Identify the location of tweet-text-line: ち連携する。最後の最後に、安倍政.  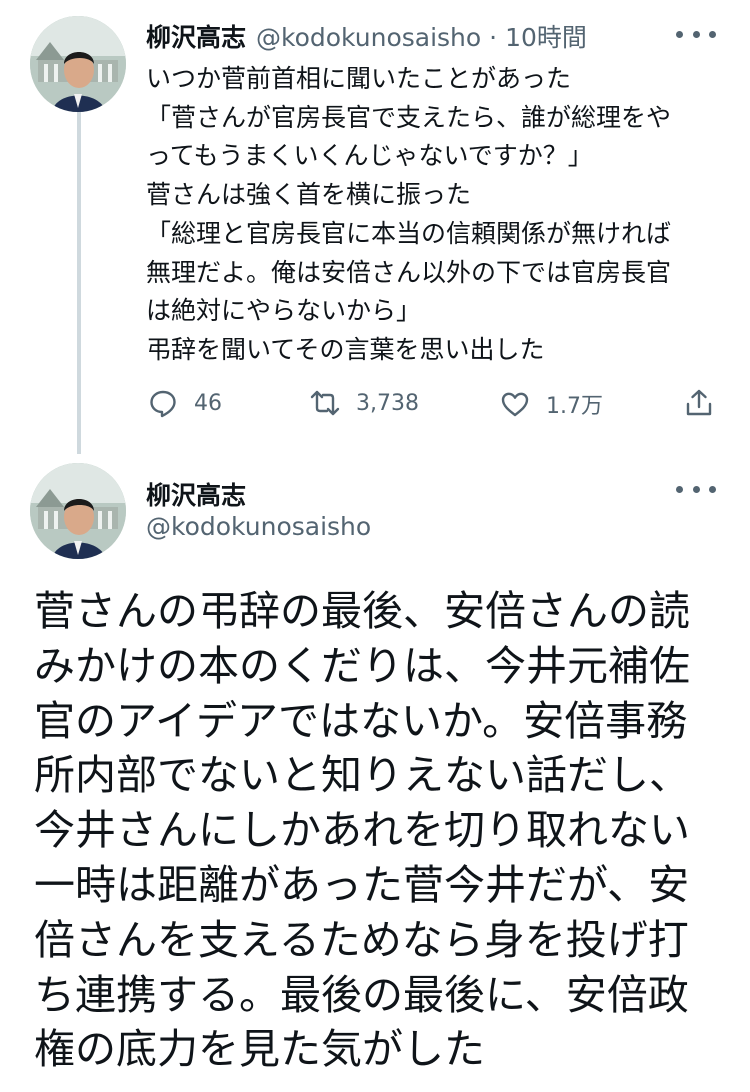
(361, 994).